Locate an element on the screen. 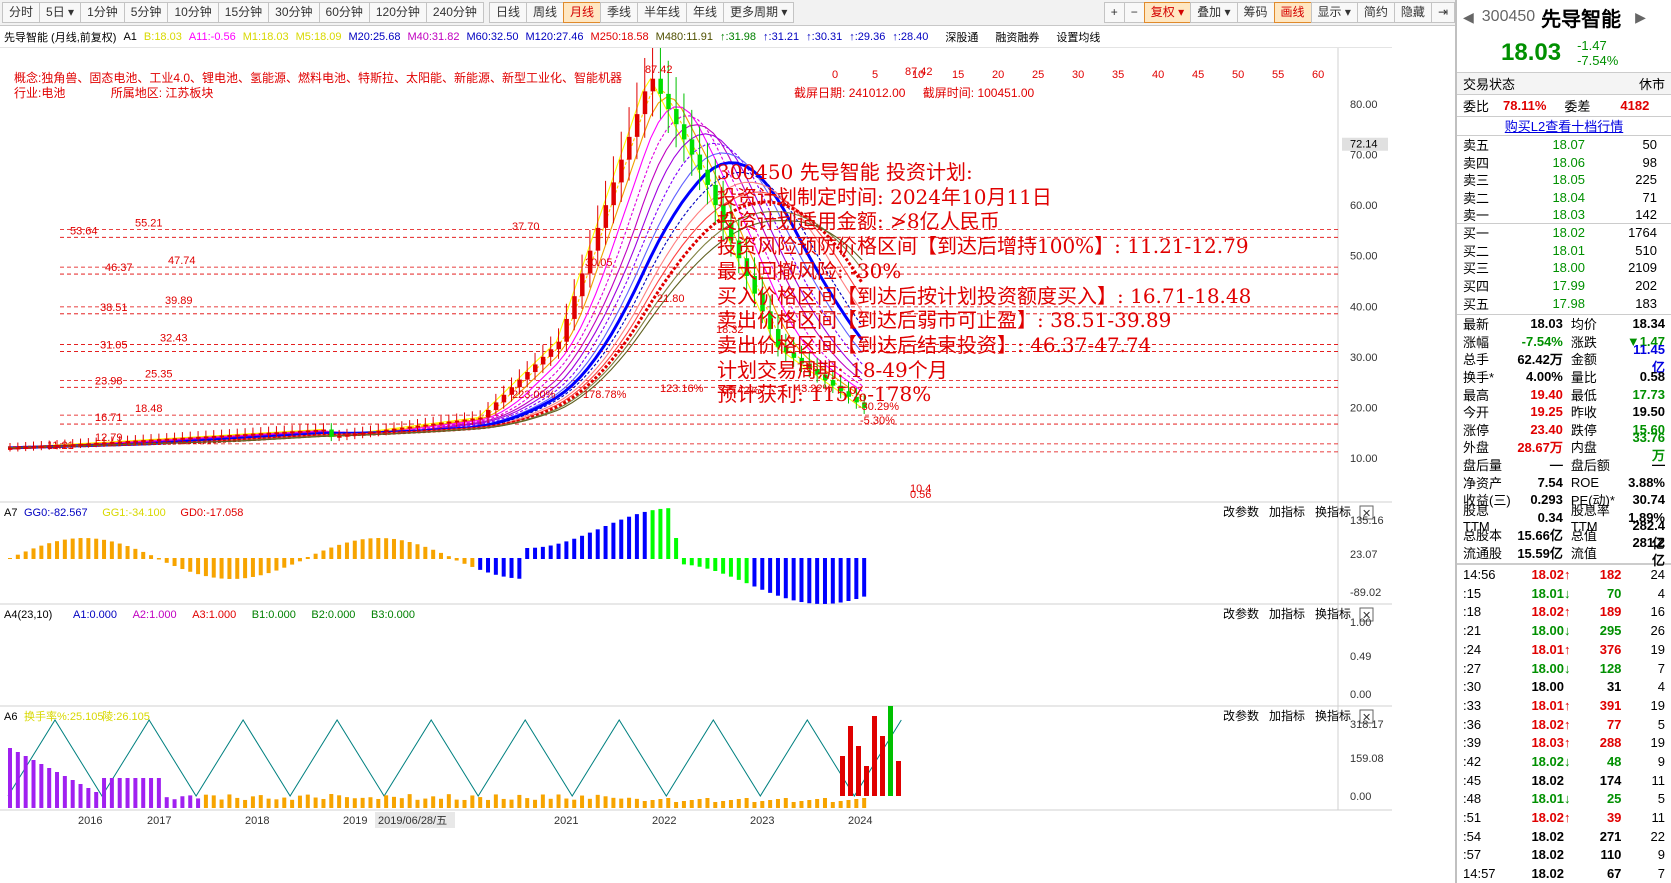 The height and width of the screenshot is (883, 1671). trade-time: :48 is located at coordinates (1488, 798).